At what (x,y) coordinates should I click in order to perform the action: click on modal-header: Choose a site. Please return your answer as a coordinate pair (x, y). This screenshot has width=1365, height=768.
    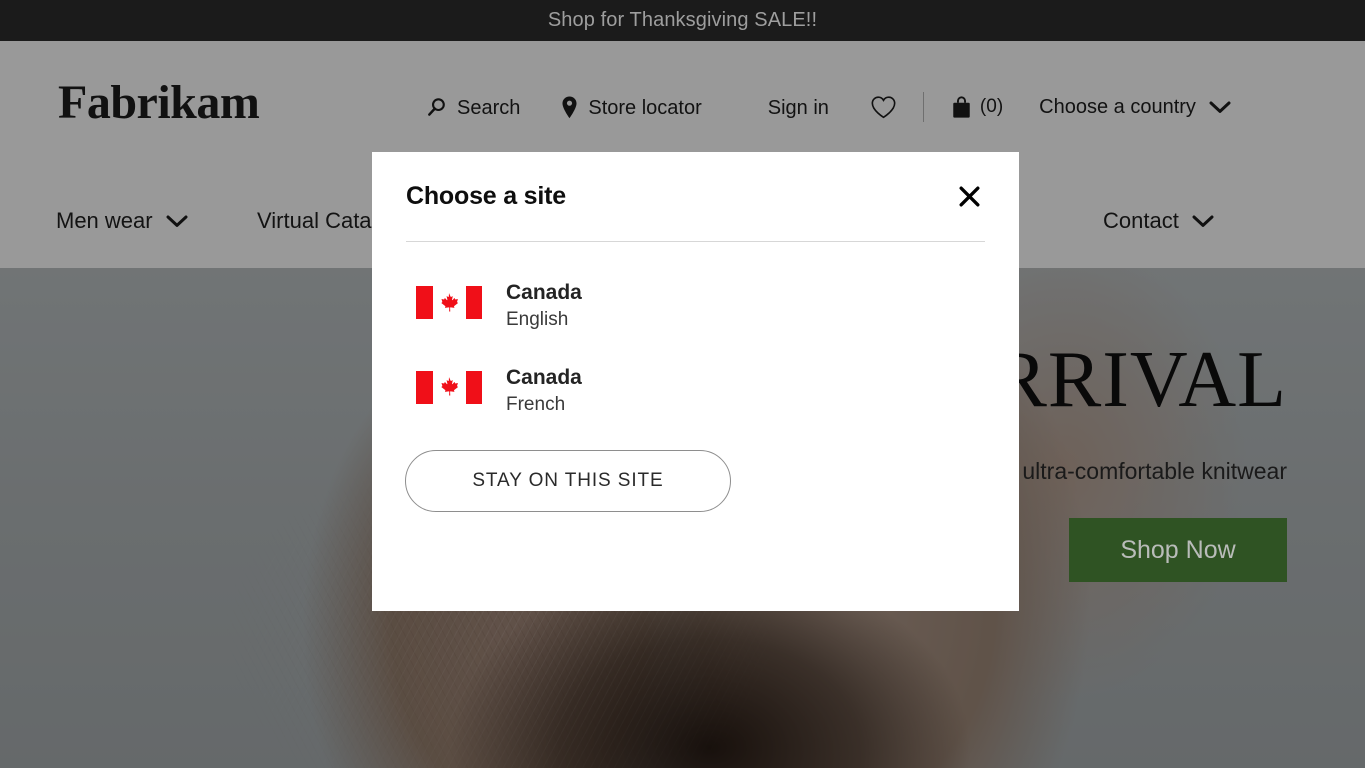
    Looking at the image, I should click on (695, 197).